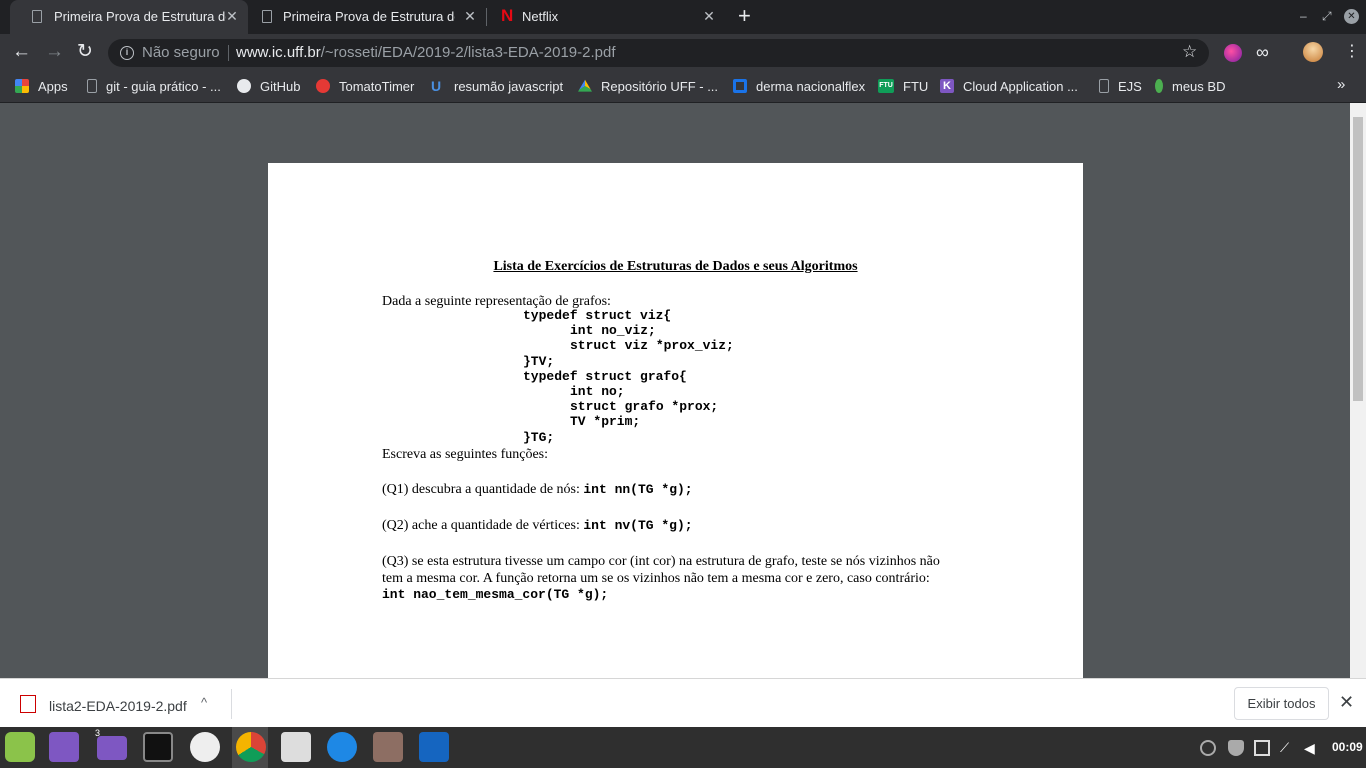 The width and height of the screenshot is (1366, 768). I want to click on code-line: int no;, so click(597, 391).